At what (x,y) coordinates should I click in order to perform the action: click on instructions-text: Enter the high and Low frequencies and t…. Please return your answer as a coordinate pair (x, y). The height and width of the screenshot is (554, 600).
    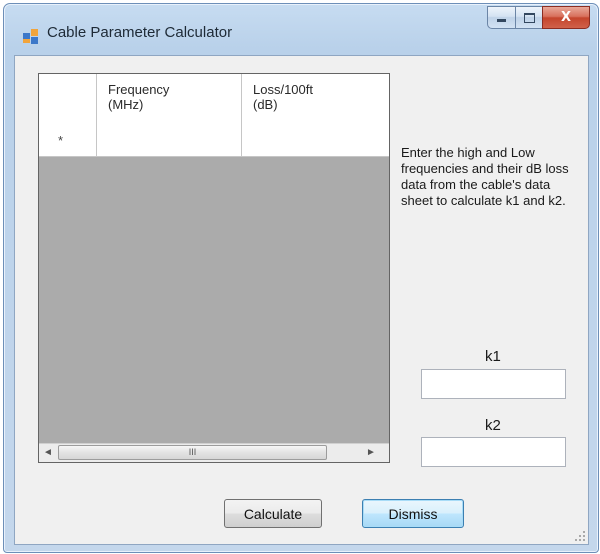
    Looking at the image, I should click on (485, 176).